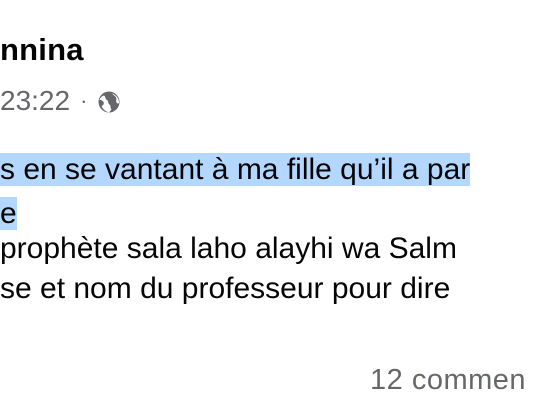 The height and width of the screenshot is (411, 560). Describe the element at coordinates (42, 50) in the screenshot. I see `post-author-name: nnina` at that location.